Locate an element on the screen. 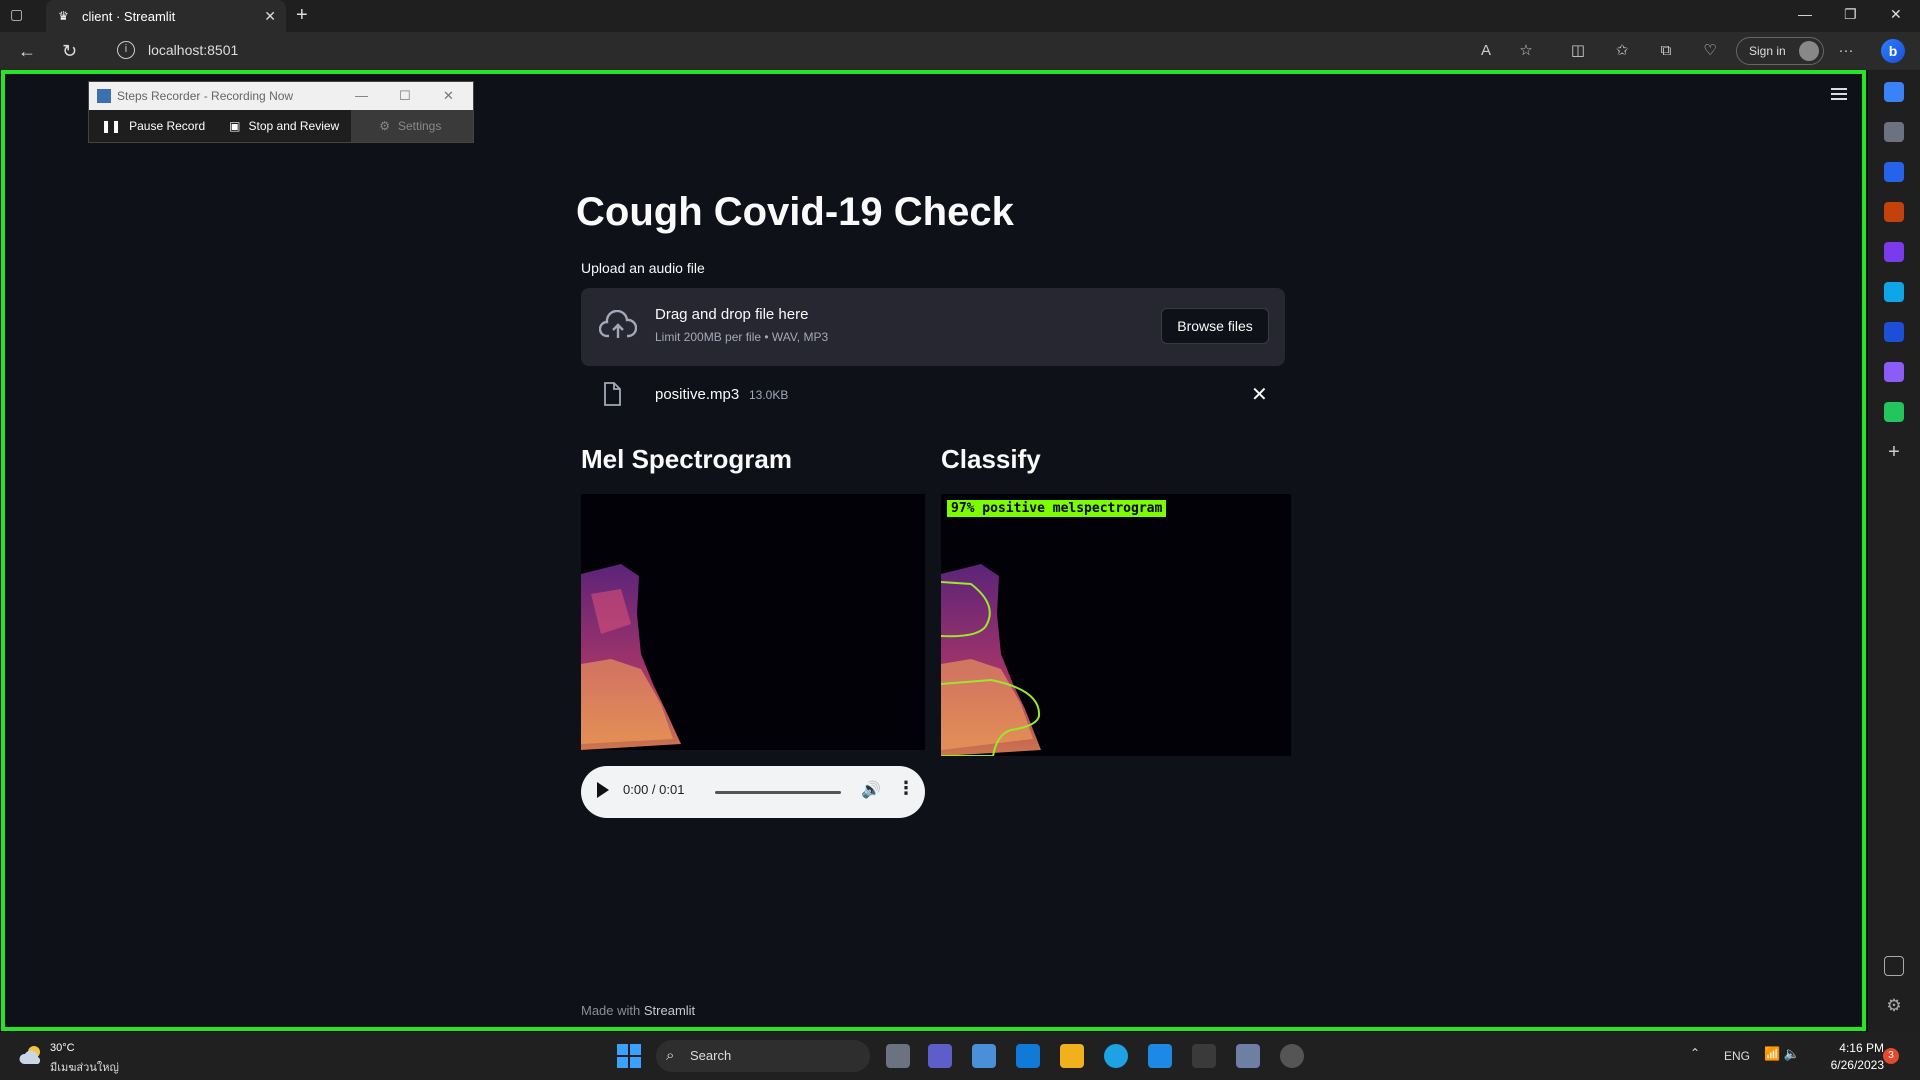  tab-actions-icon: ▢ is located at coordinates (23, 16).